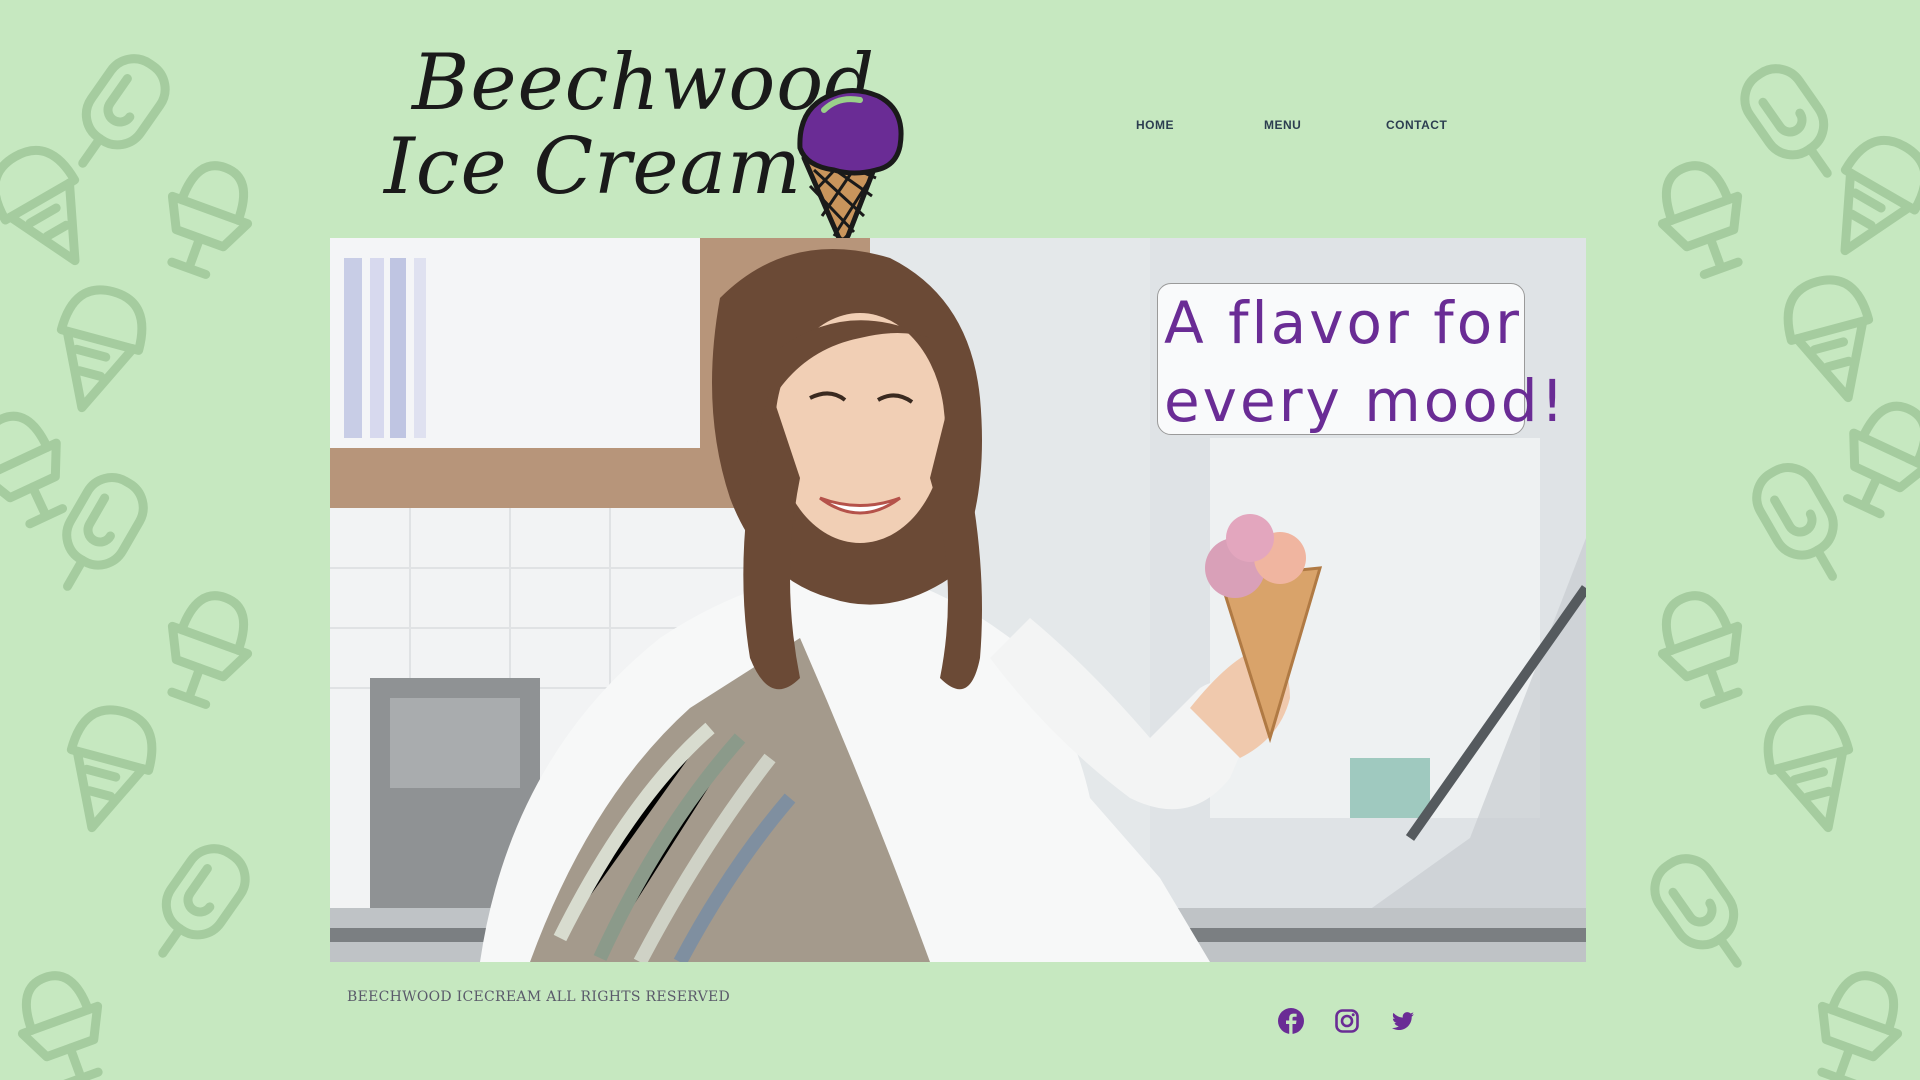 The width and height of the screenshot is (1920, 1080). I want to click on tagline-line-2: every mood!, so click(1365, 401).